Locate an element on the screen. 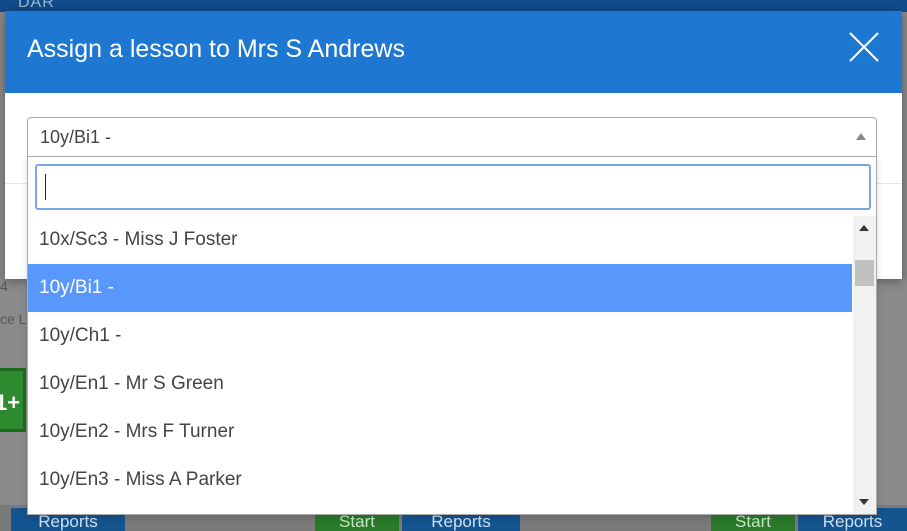 This screenshot has width=907, height=531. background-badge: 1+ is located at coordinates (13, 400).